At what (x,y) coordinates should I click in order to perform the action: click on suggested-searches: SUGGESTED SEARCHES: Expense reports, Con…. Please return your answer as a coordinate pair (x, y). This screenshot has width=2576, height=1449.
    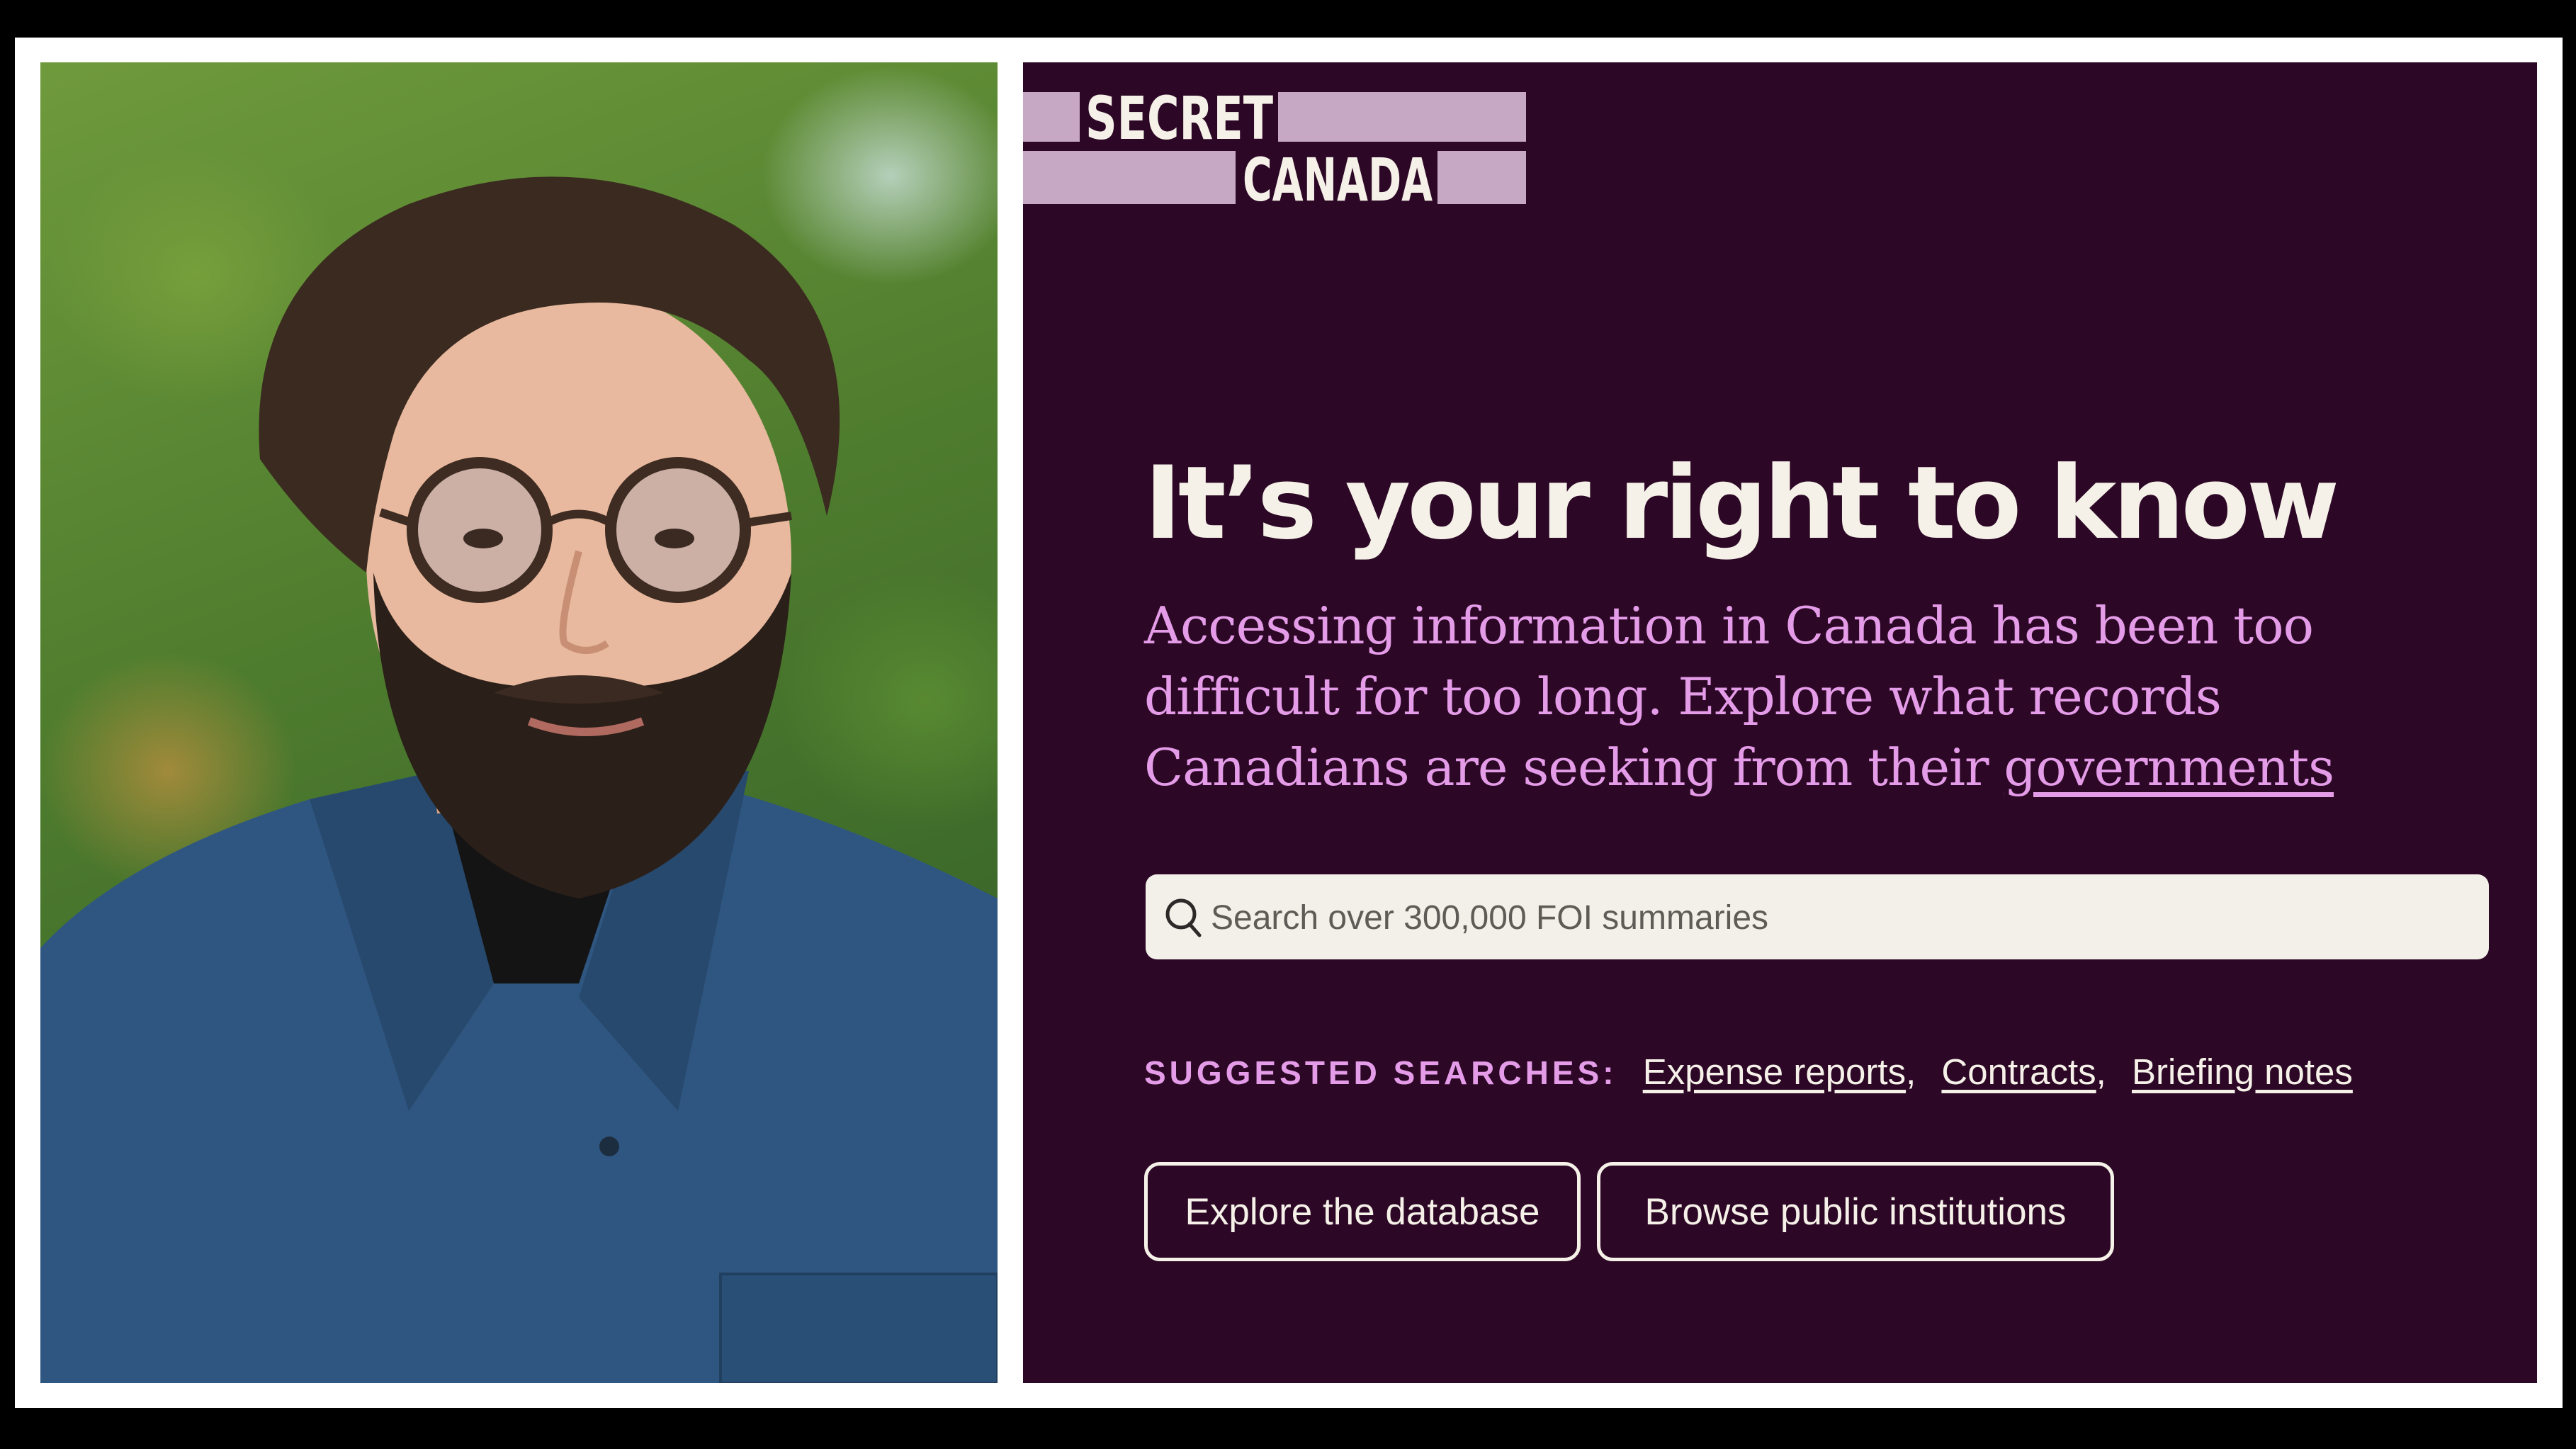
    Looking at the image, I should click on (1748, 1072).